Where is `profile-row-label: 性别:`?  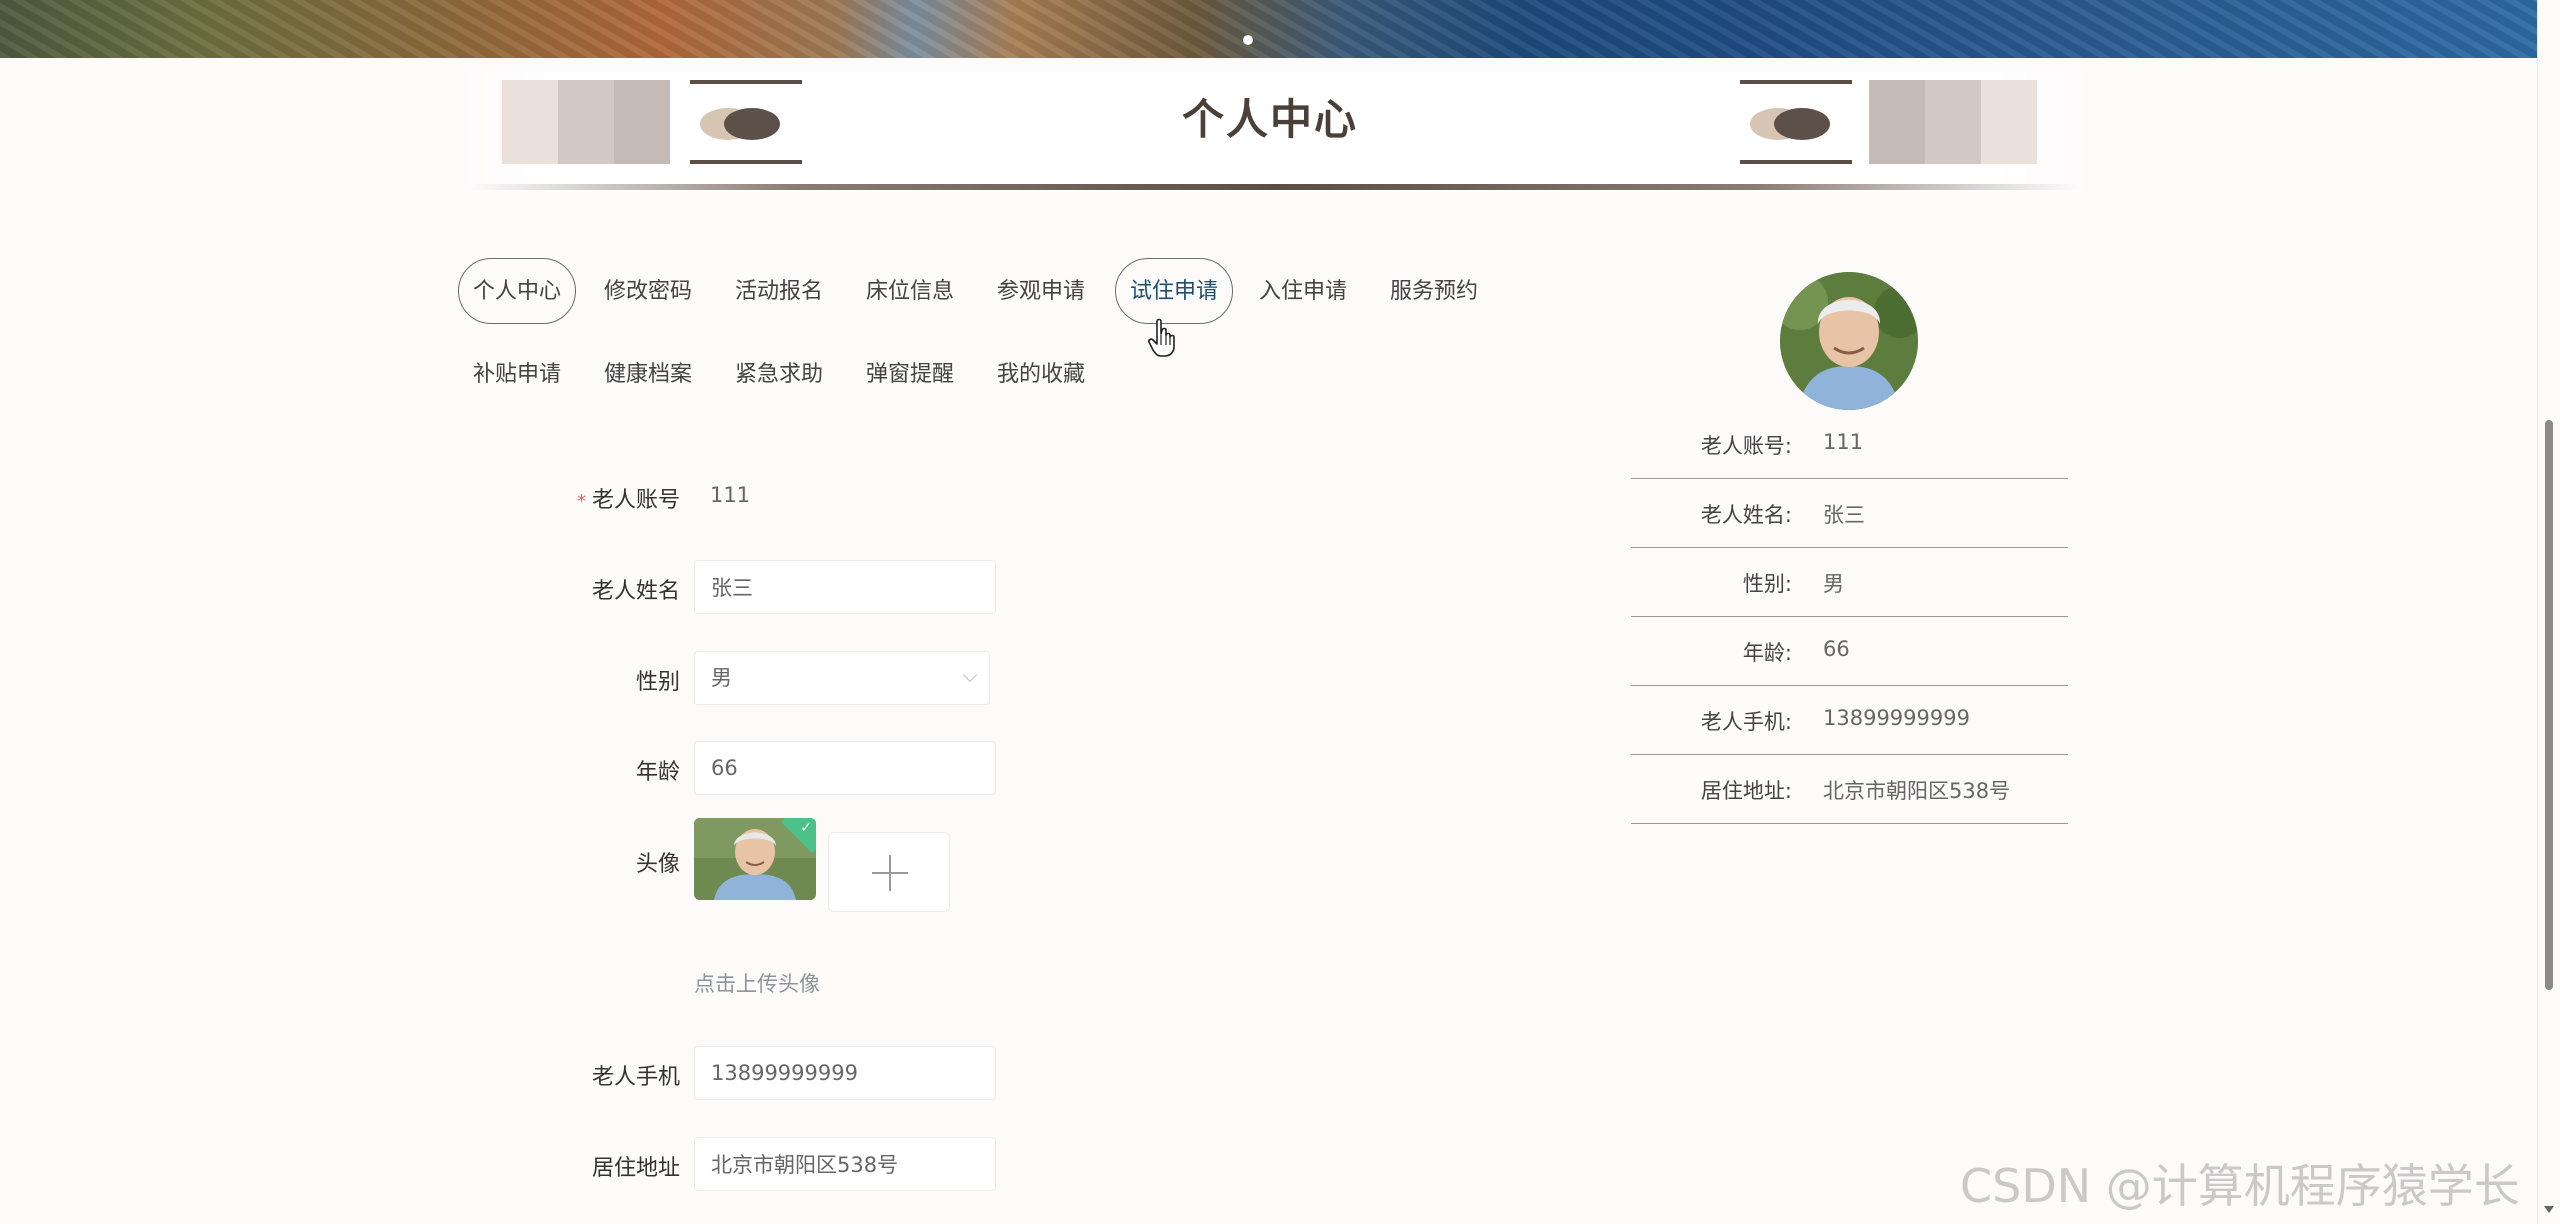
profile-row-label: 性别: is located at coordinates (1767, 584).